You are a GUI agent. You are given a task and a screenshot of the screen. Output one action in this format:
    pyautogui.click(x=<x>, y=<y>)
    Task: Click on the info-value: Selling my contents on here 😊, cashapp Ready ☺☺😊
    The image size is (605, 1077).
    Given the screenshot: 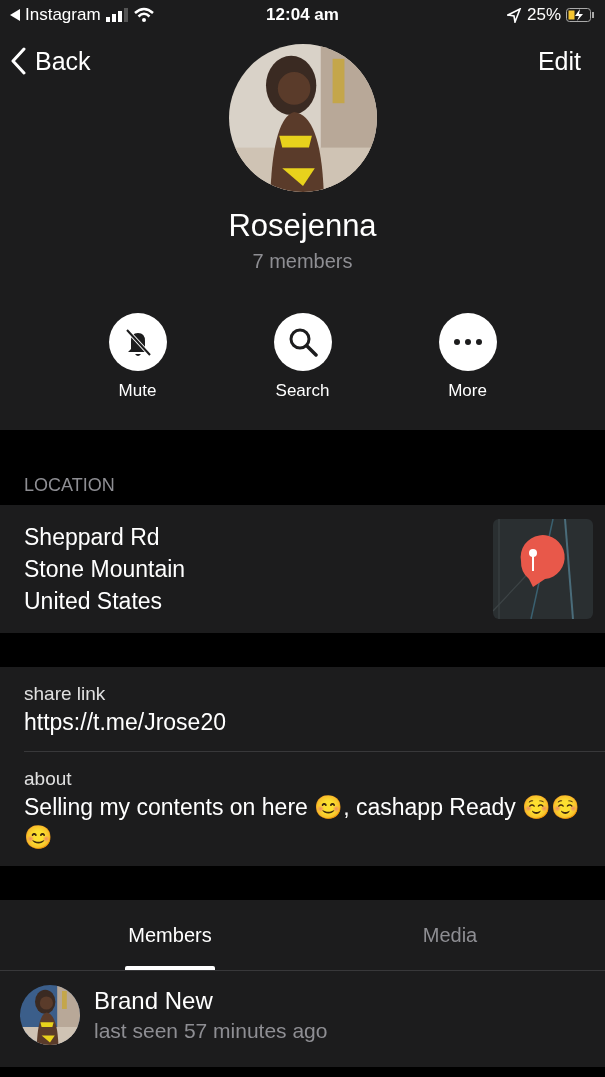 What is the action you would take?
    pyautogui.click(x=302, y=822)
    